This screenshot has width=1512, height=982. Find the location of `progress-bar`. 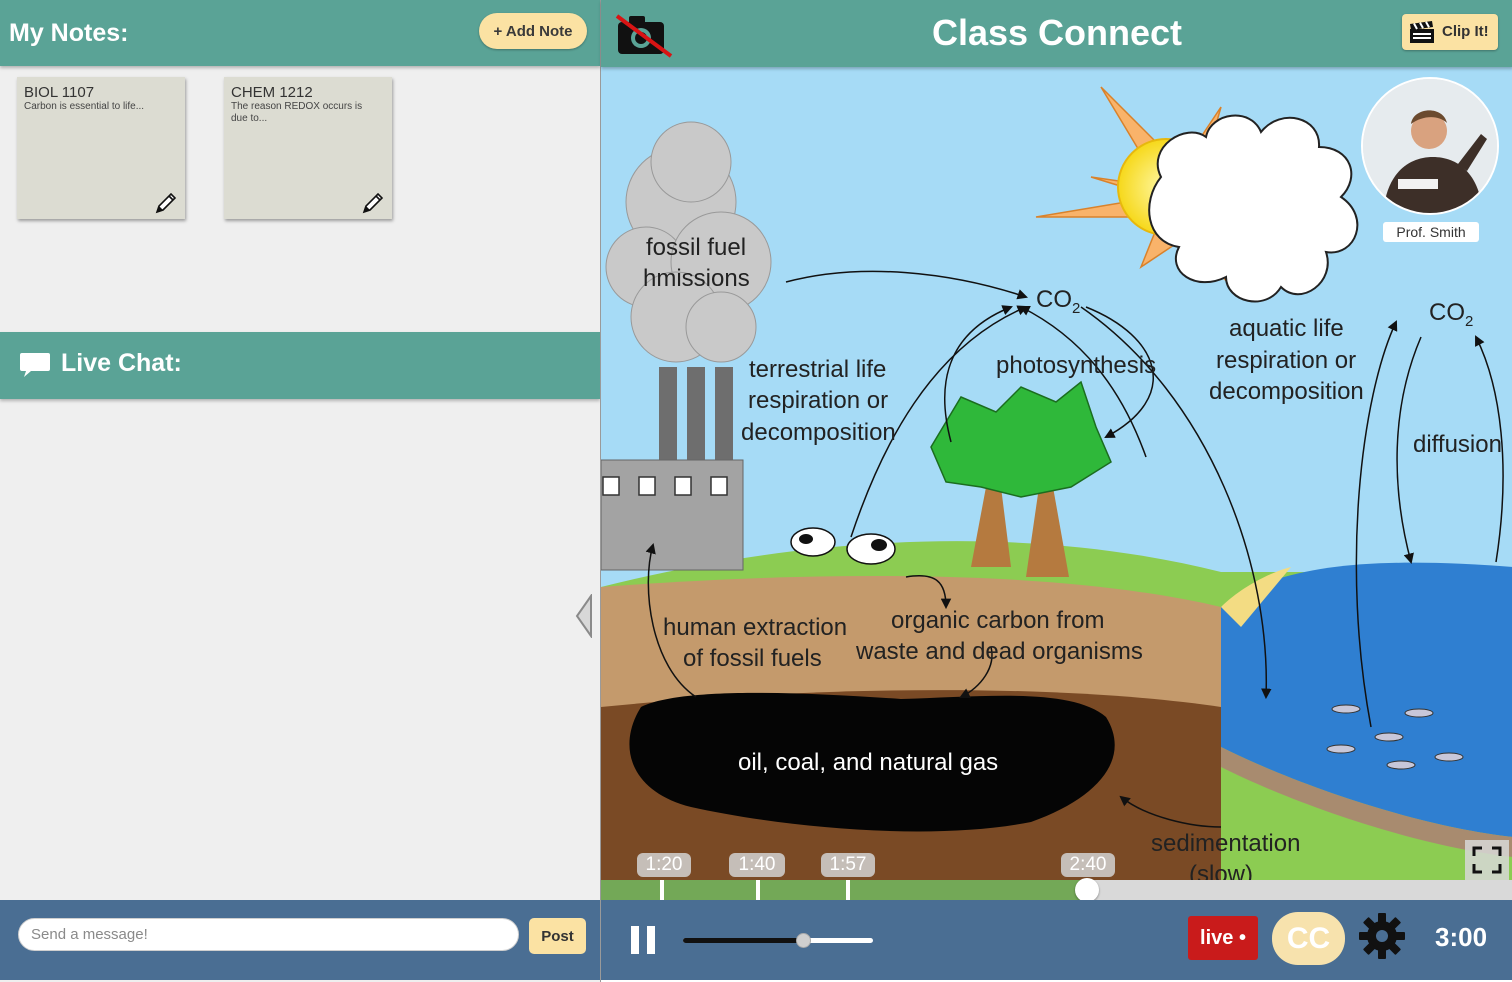

progress-bar is located at coordinates (1056, 889).